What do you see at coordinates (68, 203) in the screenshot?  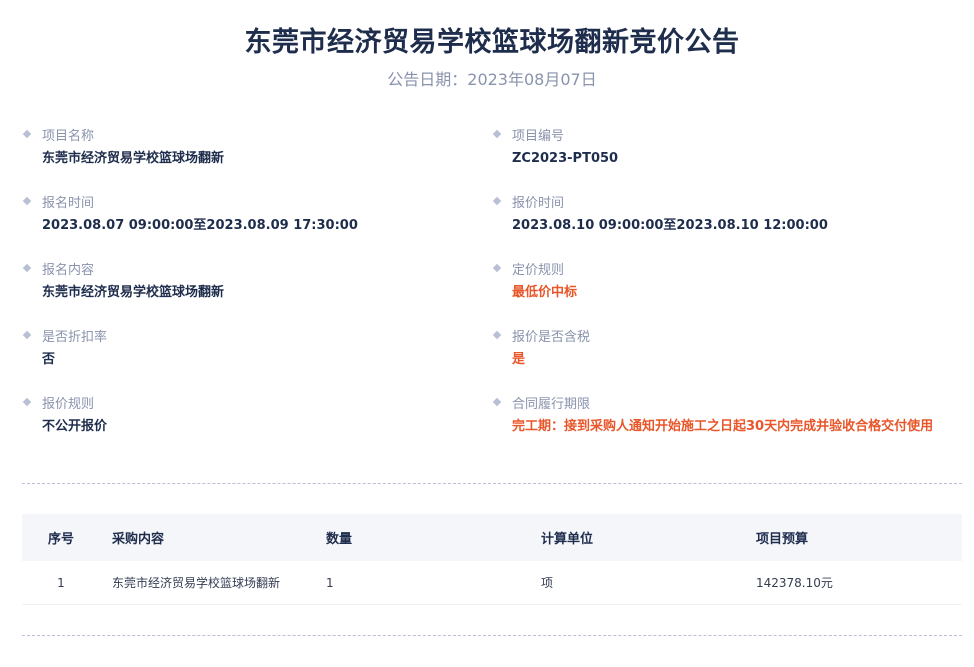 I see `info-label: 报名时间` at bounding box center [68, 203].